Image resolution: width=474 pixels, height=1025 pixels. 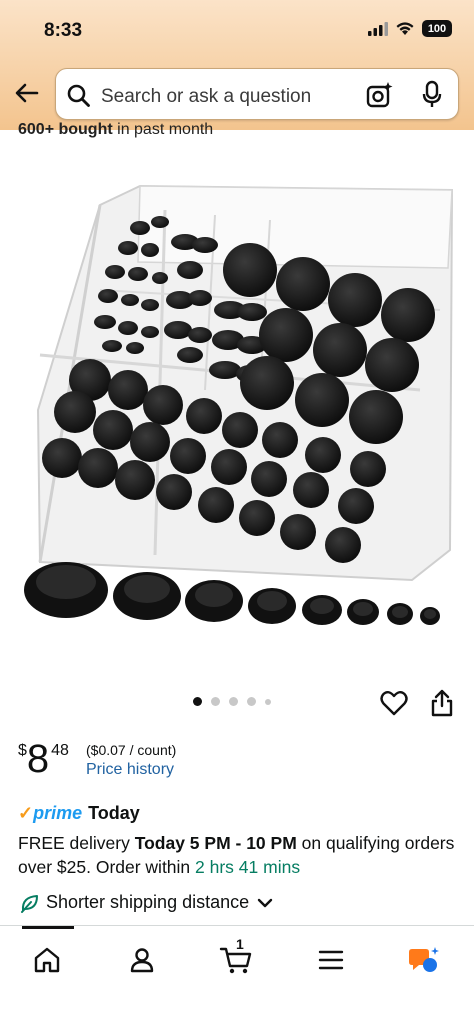 I want to click on clock: 8:33, so click(x=63, y=30).